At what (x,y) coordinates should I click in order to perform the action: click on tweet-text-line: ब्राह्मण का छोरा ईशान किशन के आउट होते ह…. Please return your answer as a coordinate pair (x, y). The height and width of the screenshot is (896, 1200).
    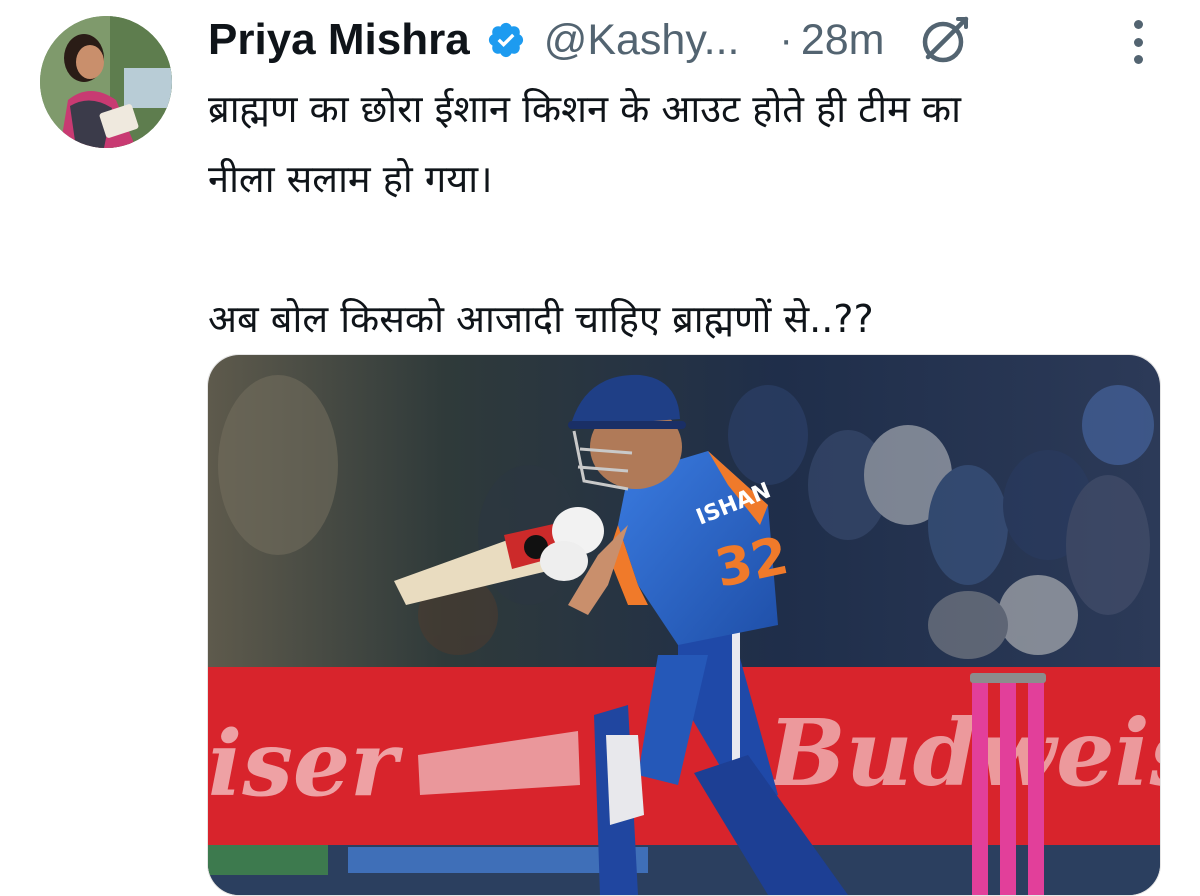
    Looking at the image, I should click on (584, 109).